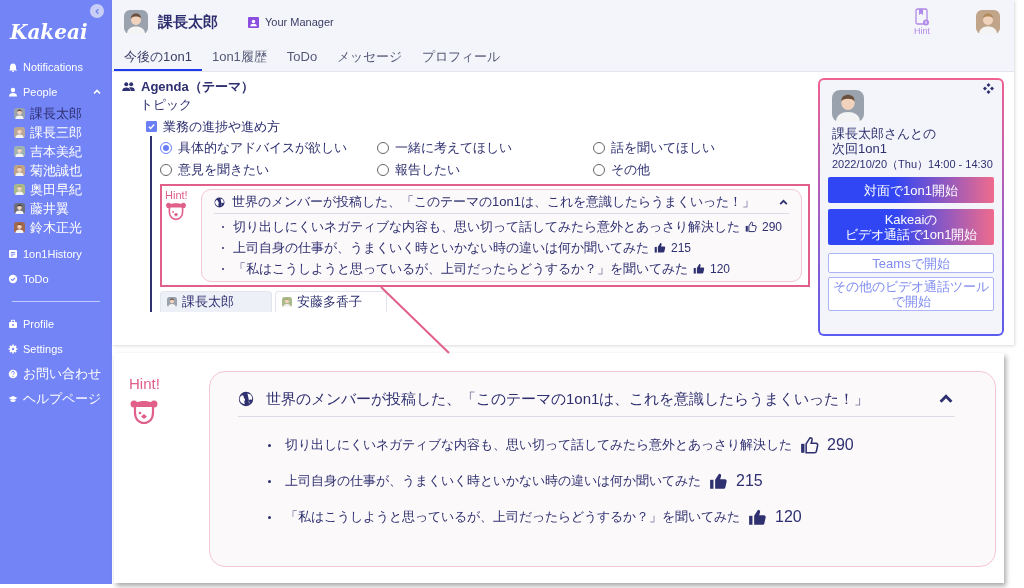 The width and height of the screenshot is (1024, 588). I want to click on tab: 1on1履歴, so click(239, 57).